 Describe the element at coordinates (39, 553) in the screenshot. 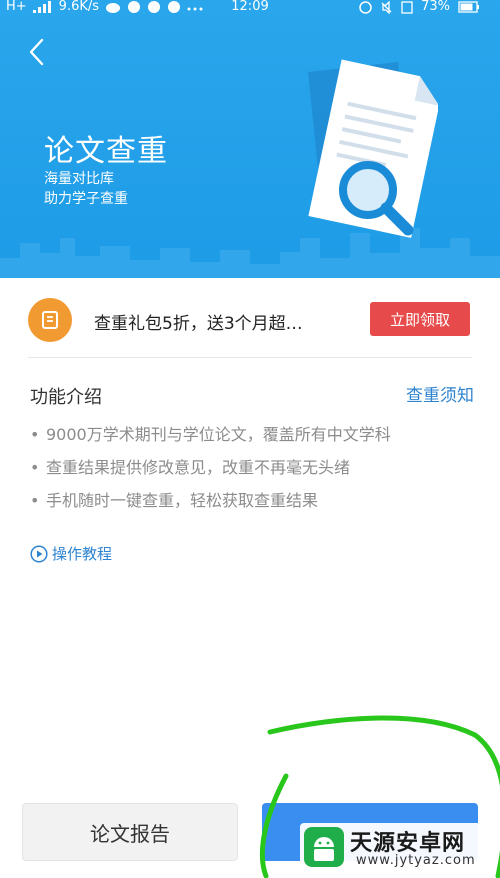

I see `play-circle-icon` at that location.